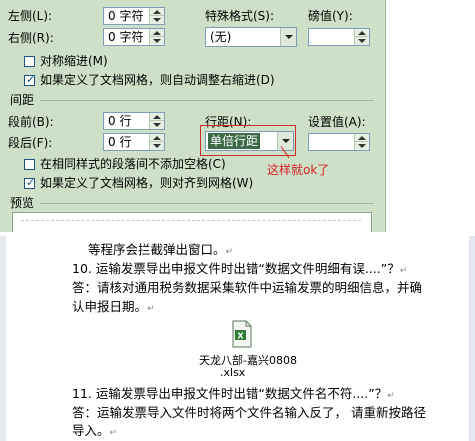 This screenshot has height=441, width=475. What do you see at coordinates (31, 122) in the screenshot?
I see `space-before-label: 段前(B):` at bounding box center [31, 122].